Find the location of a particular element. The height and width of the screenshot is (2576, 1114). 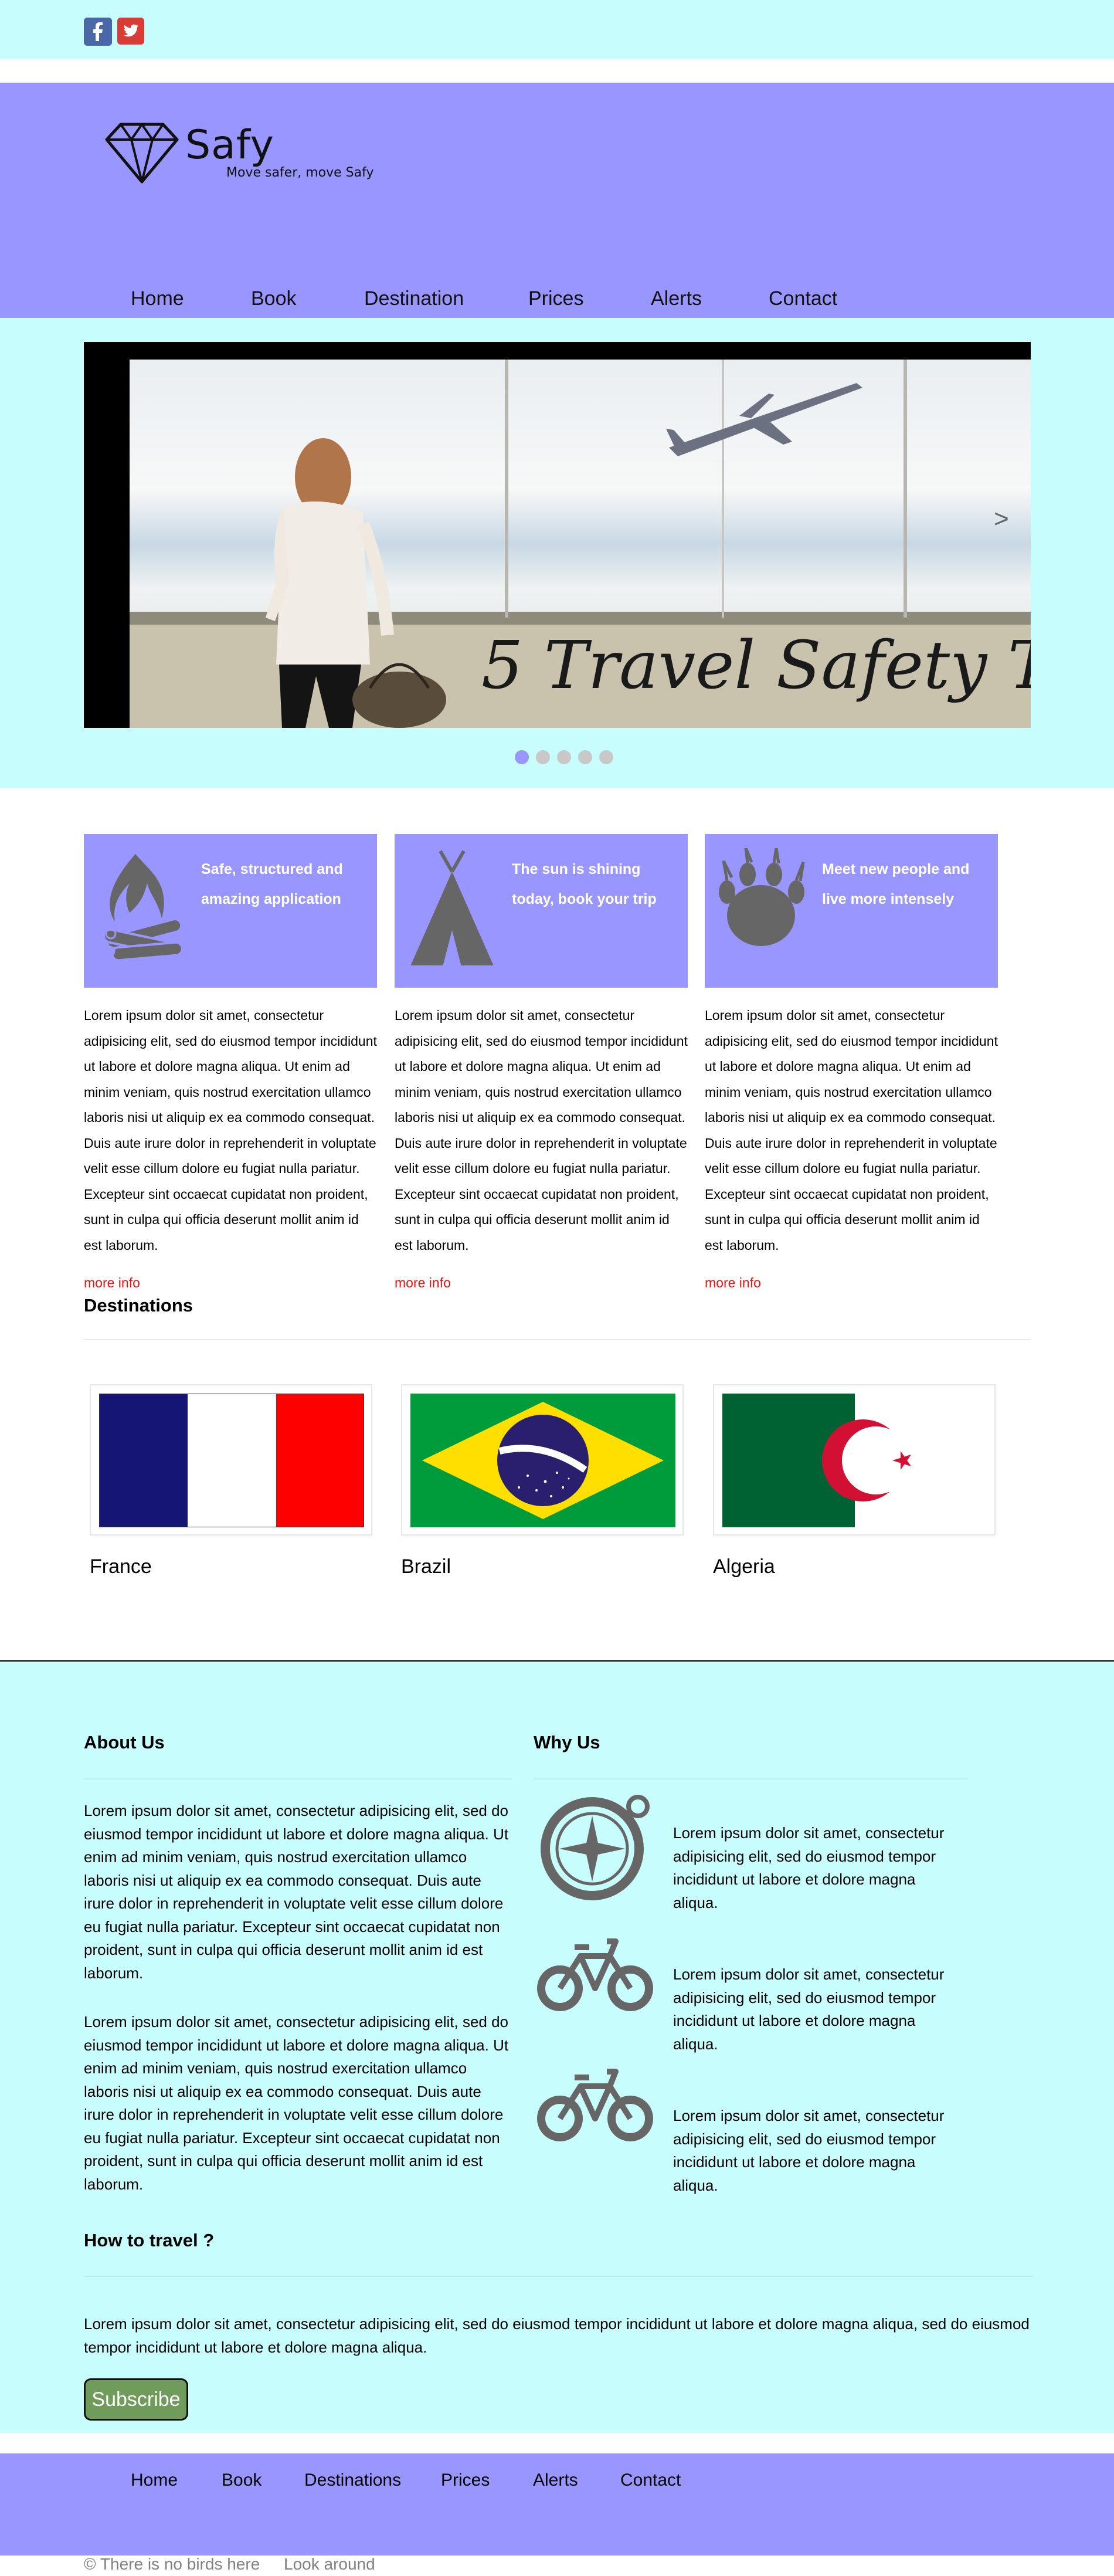

top-bar is located at coordinates (557, 29).